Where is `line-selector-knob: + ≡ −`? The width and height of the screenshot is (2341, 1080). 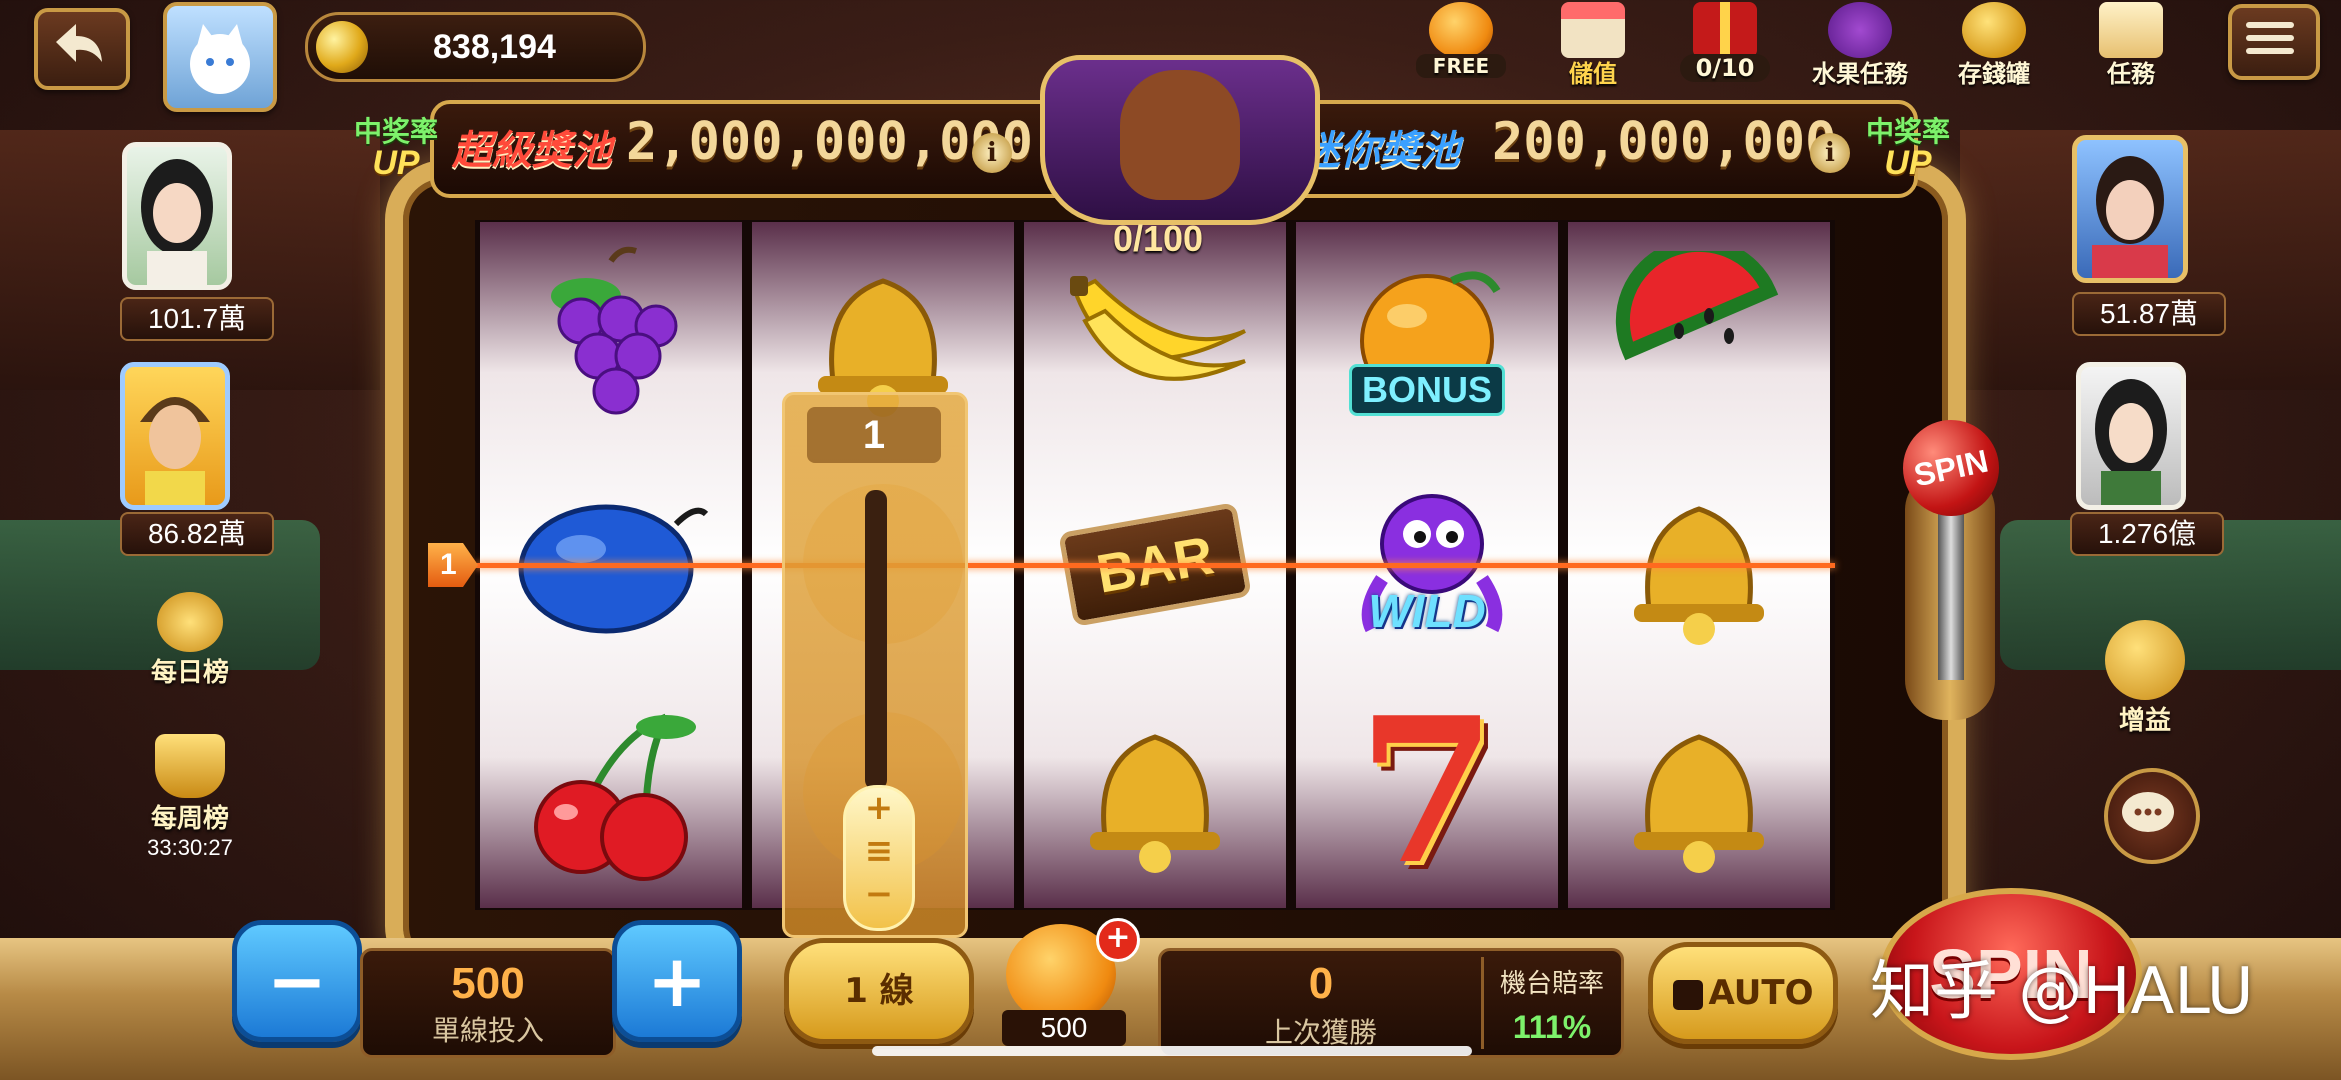 line-selector-knob: + ≡ − is located at coordinates (879, 858).